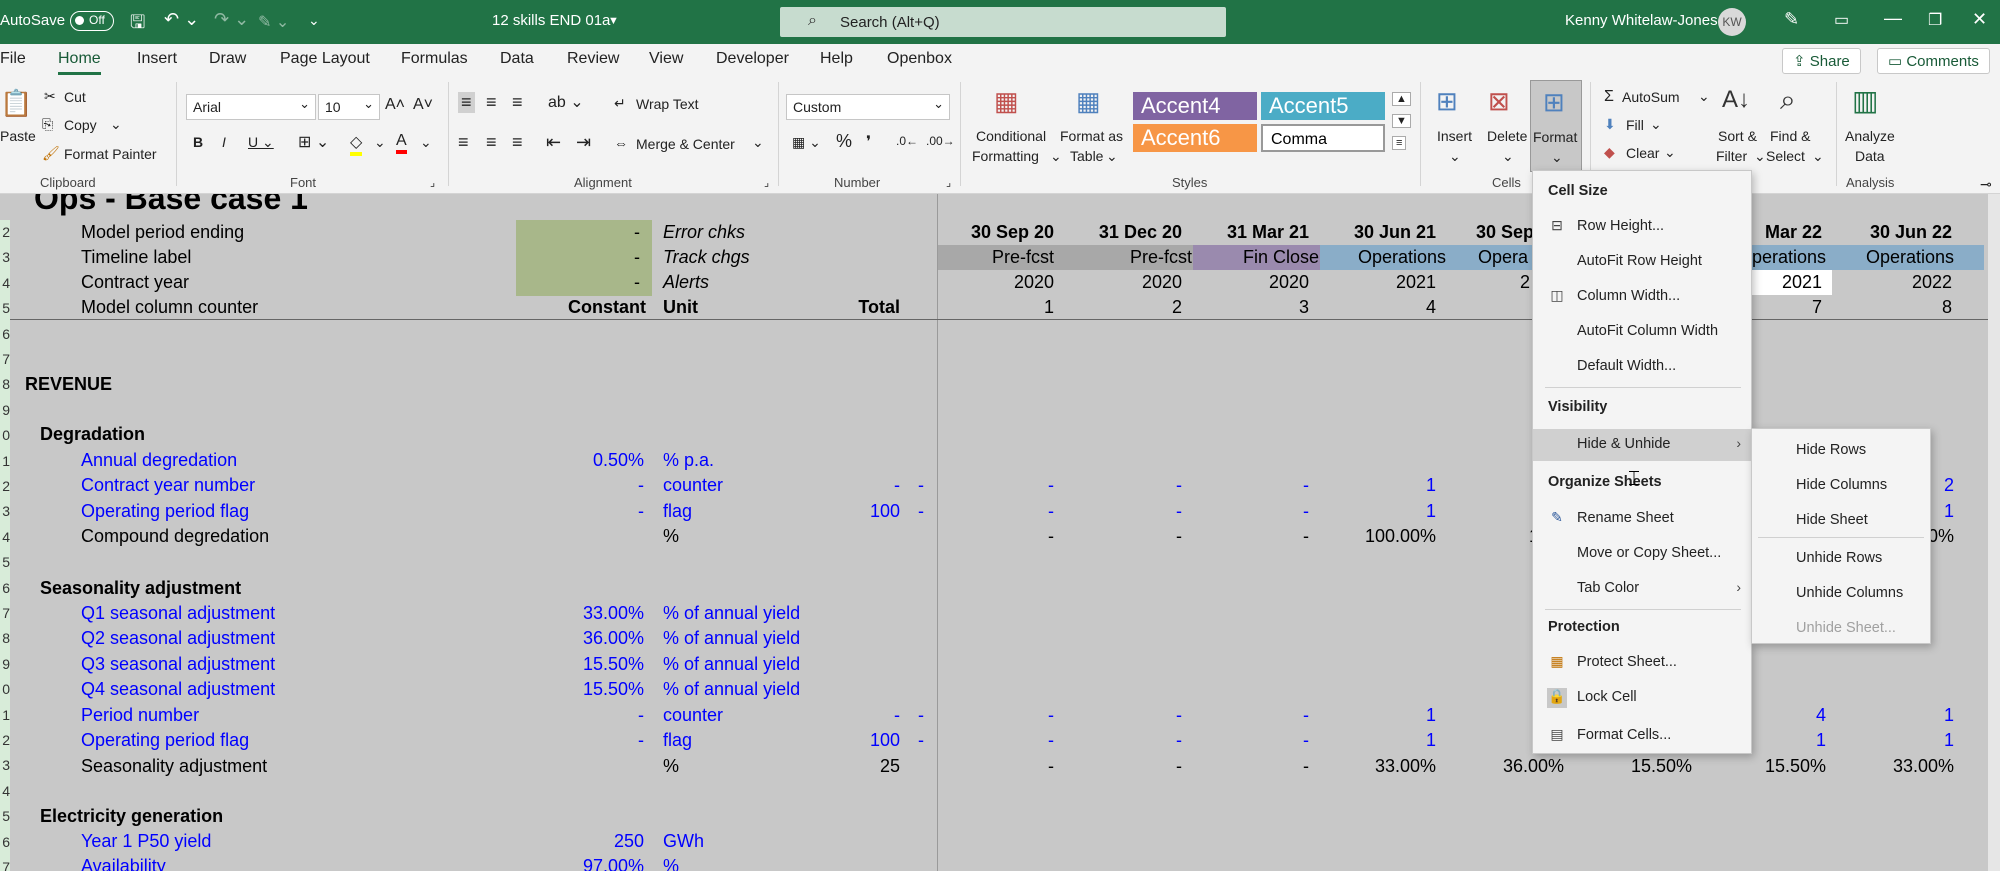  I want to click on customize-qat-icon: ⌄, so click(314, 20).